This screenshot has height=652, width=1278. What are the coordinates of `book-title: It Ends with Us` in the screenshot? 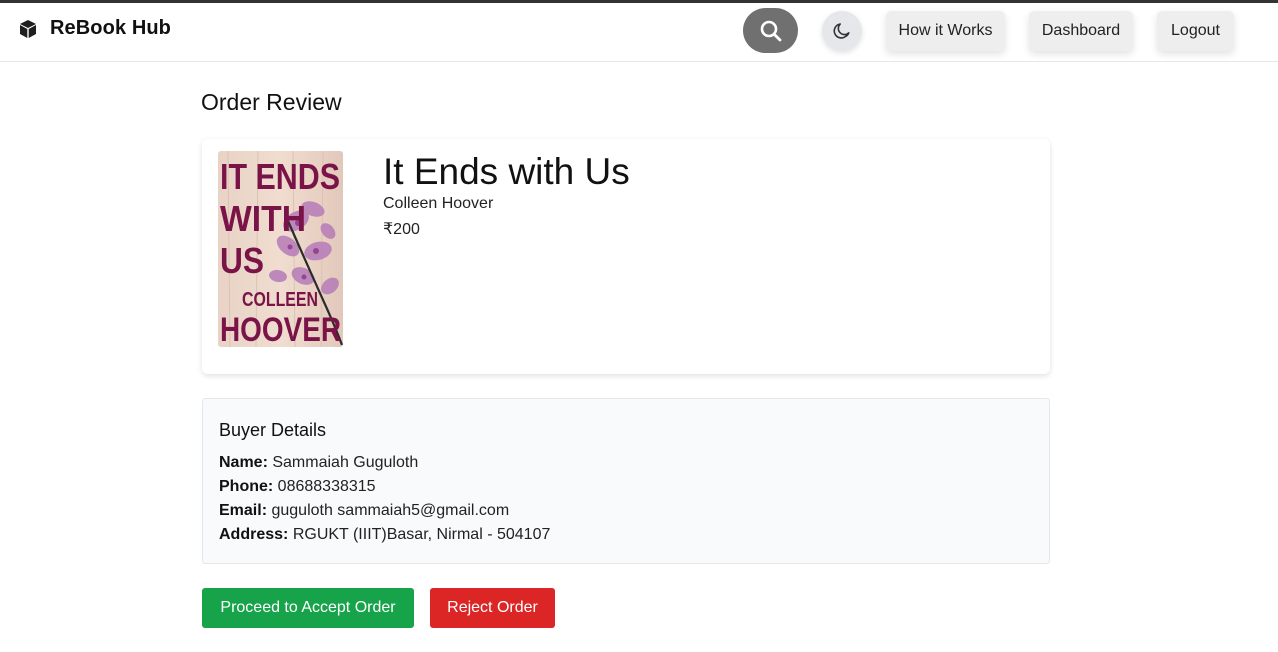 It's located at (506, 171).